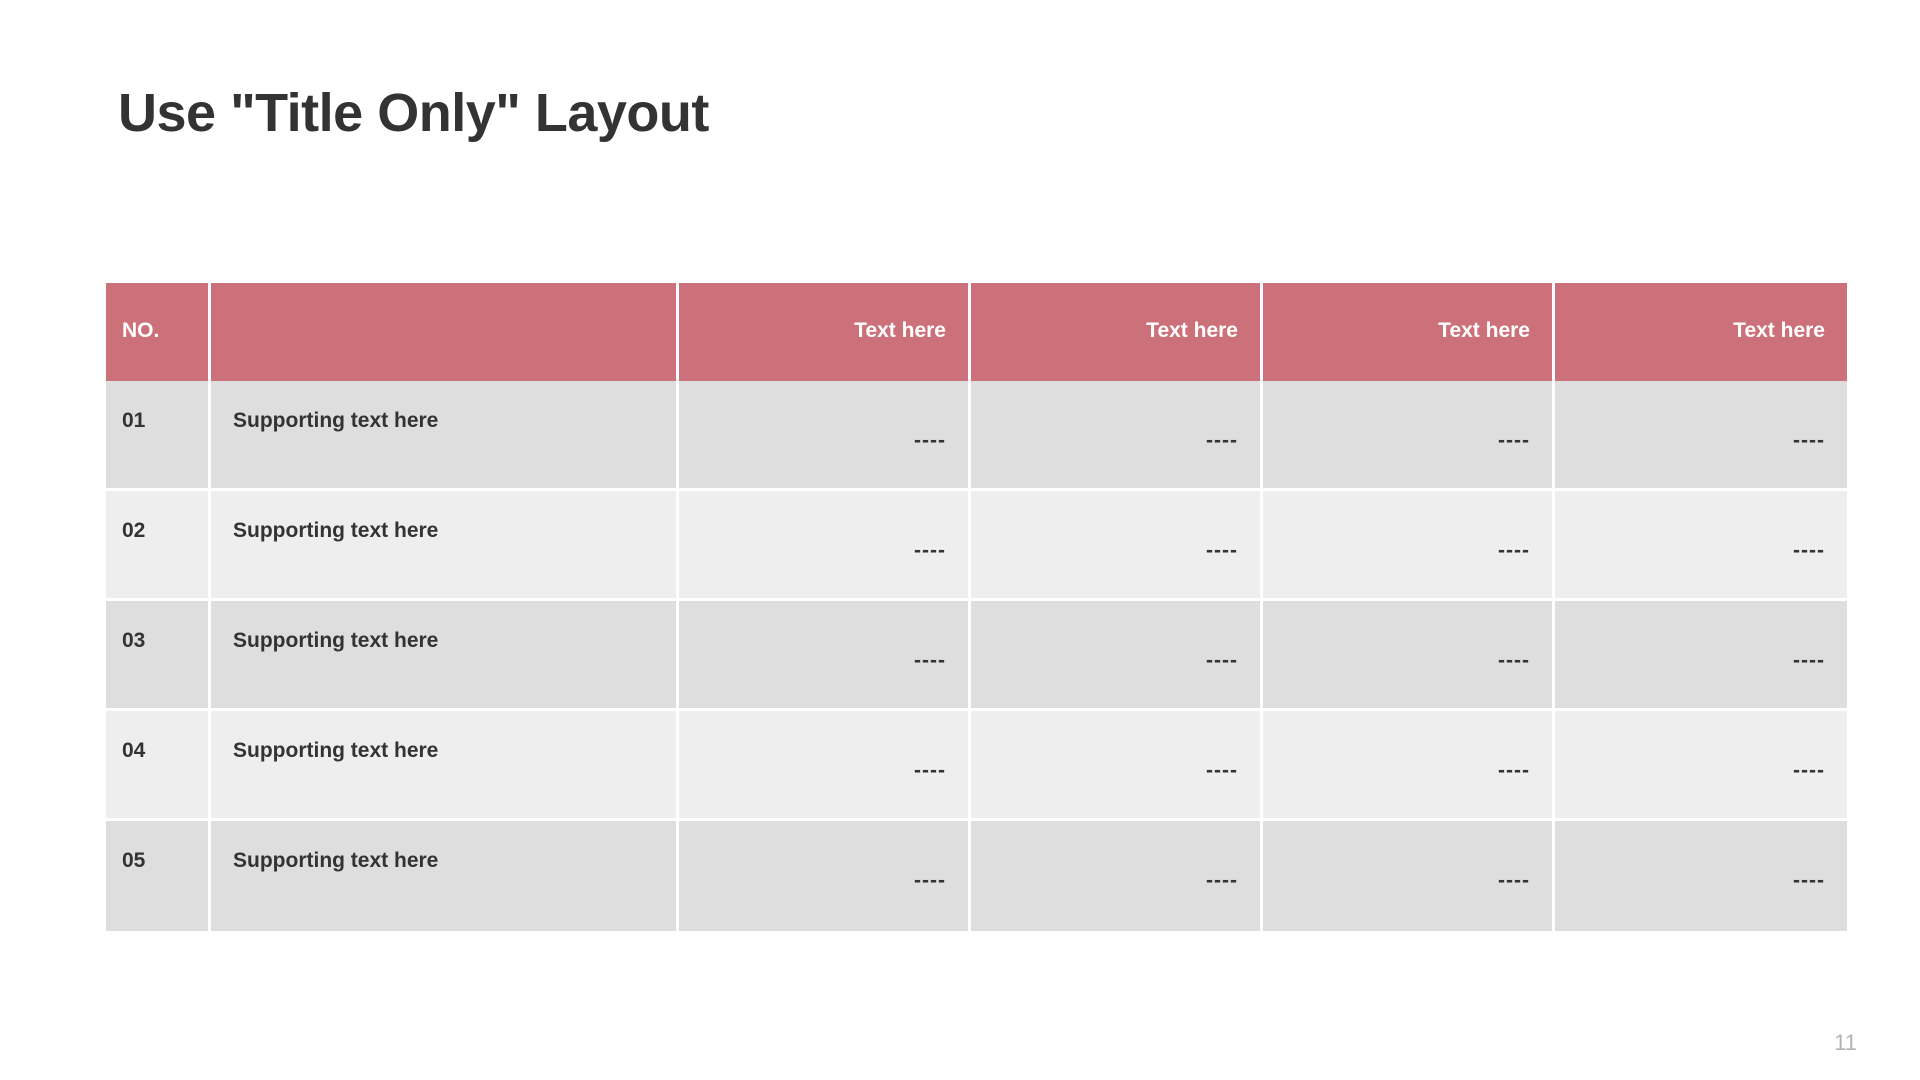  What do you see at coordinates (158, 656) in the screenshot?
I see `row-number: 03` at bounding box center [158, 656].